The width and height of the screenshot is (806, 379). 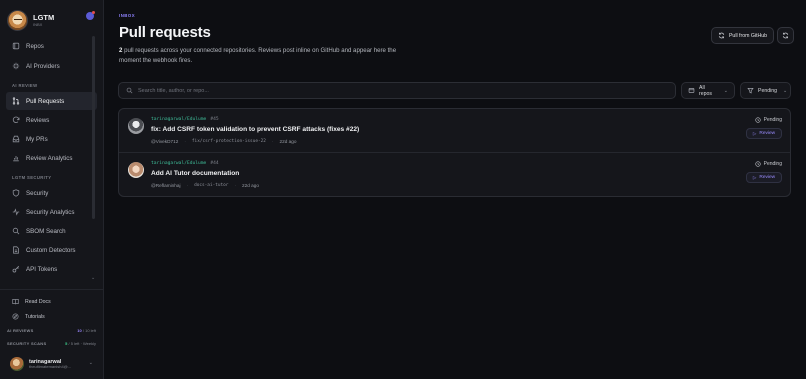 I want to click on sidebar-item-review-analytics: Review Analytics, so click(x=51, y=158).